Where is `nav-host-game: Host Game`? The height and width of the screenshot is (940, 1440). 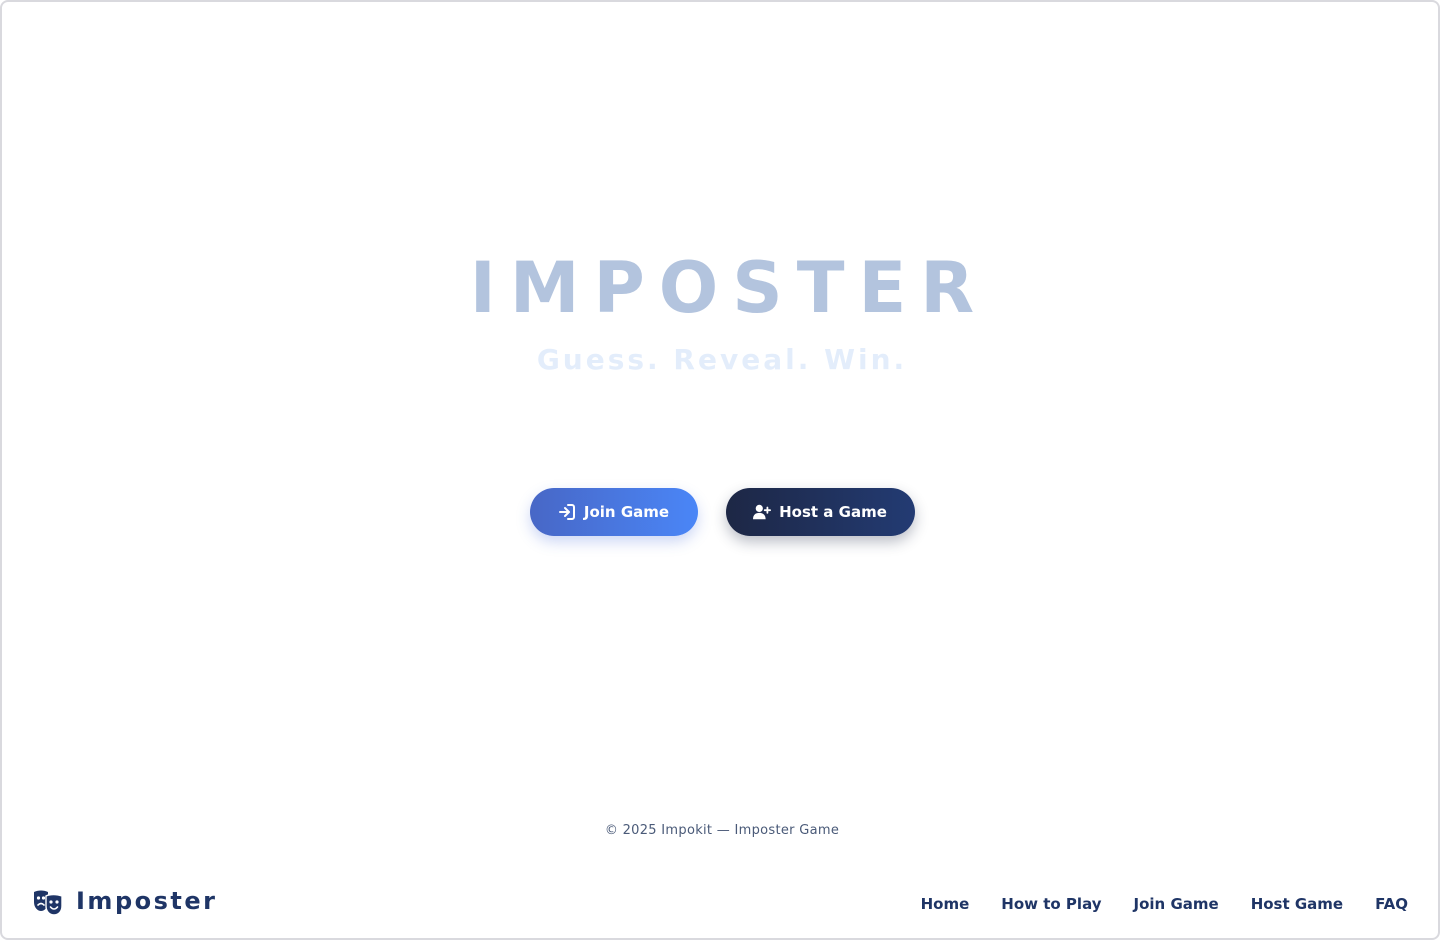
nav-host-game: Host Game is located at coordinates (1297, 904).